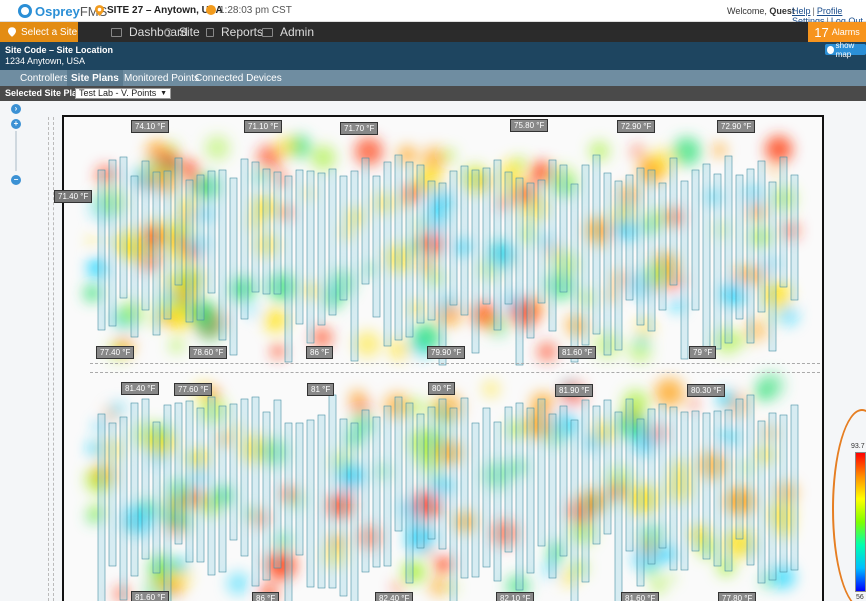 The height and width of the screenshot is (601, 866). Describe the element at coordinates (140, 388) in the screenshot. I see `temp-reading: 81.40 °F` at that location.